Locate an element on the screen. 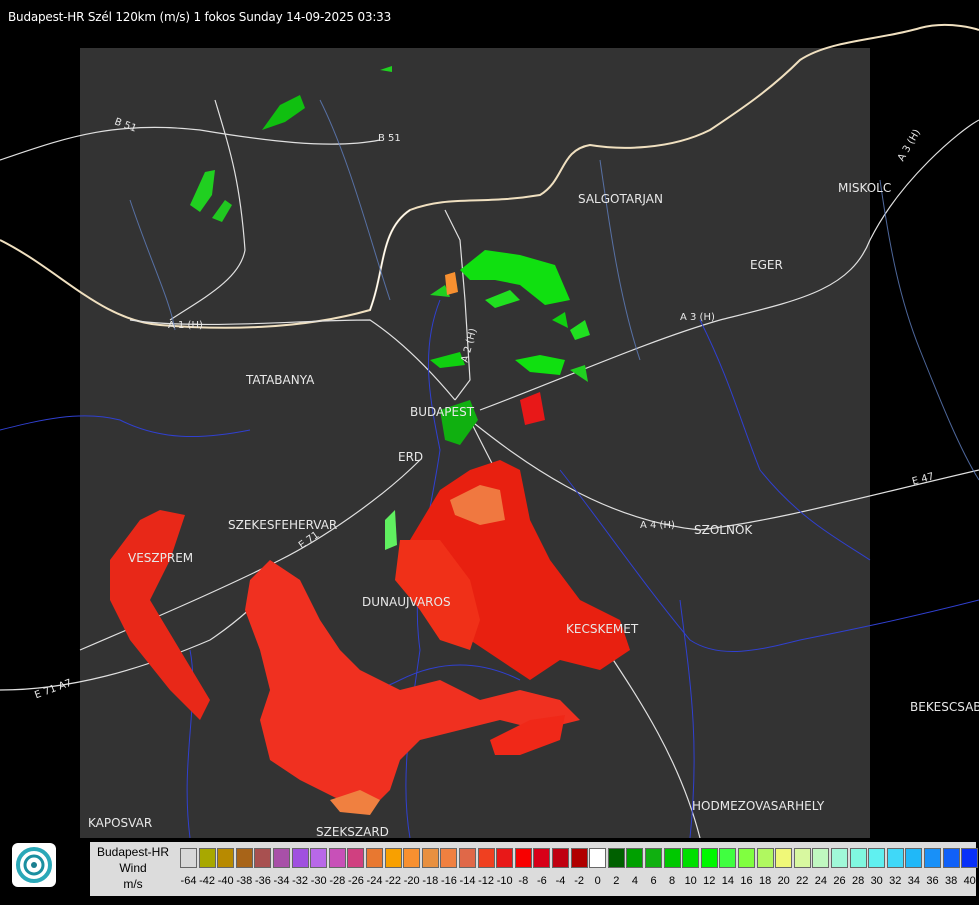 The height and width of the screenshot is (905, 979). city-label-szekszard: SZEKSZARD is located at coordinates (352, 832).